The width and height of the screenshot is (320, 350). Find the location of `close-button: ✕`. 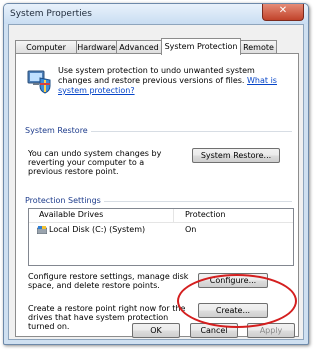

close-button: ✕ is located at coordinates (283, 12).